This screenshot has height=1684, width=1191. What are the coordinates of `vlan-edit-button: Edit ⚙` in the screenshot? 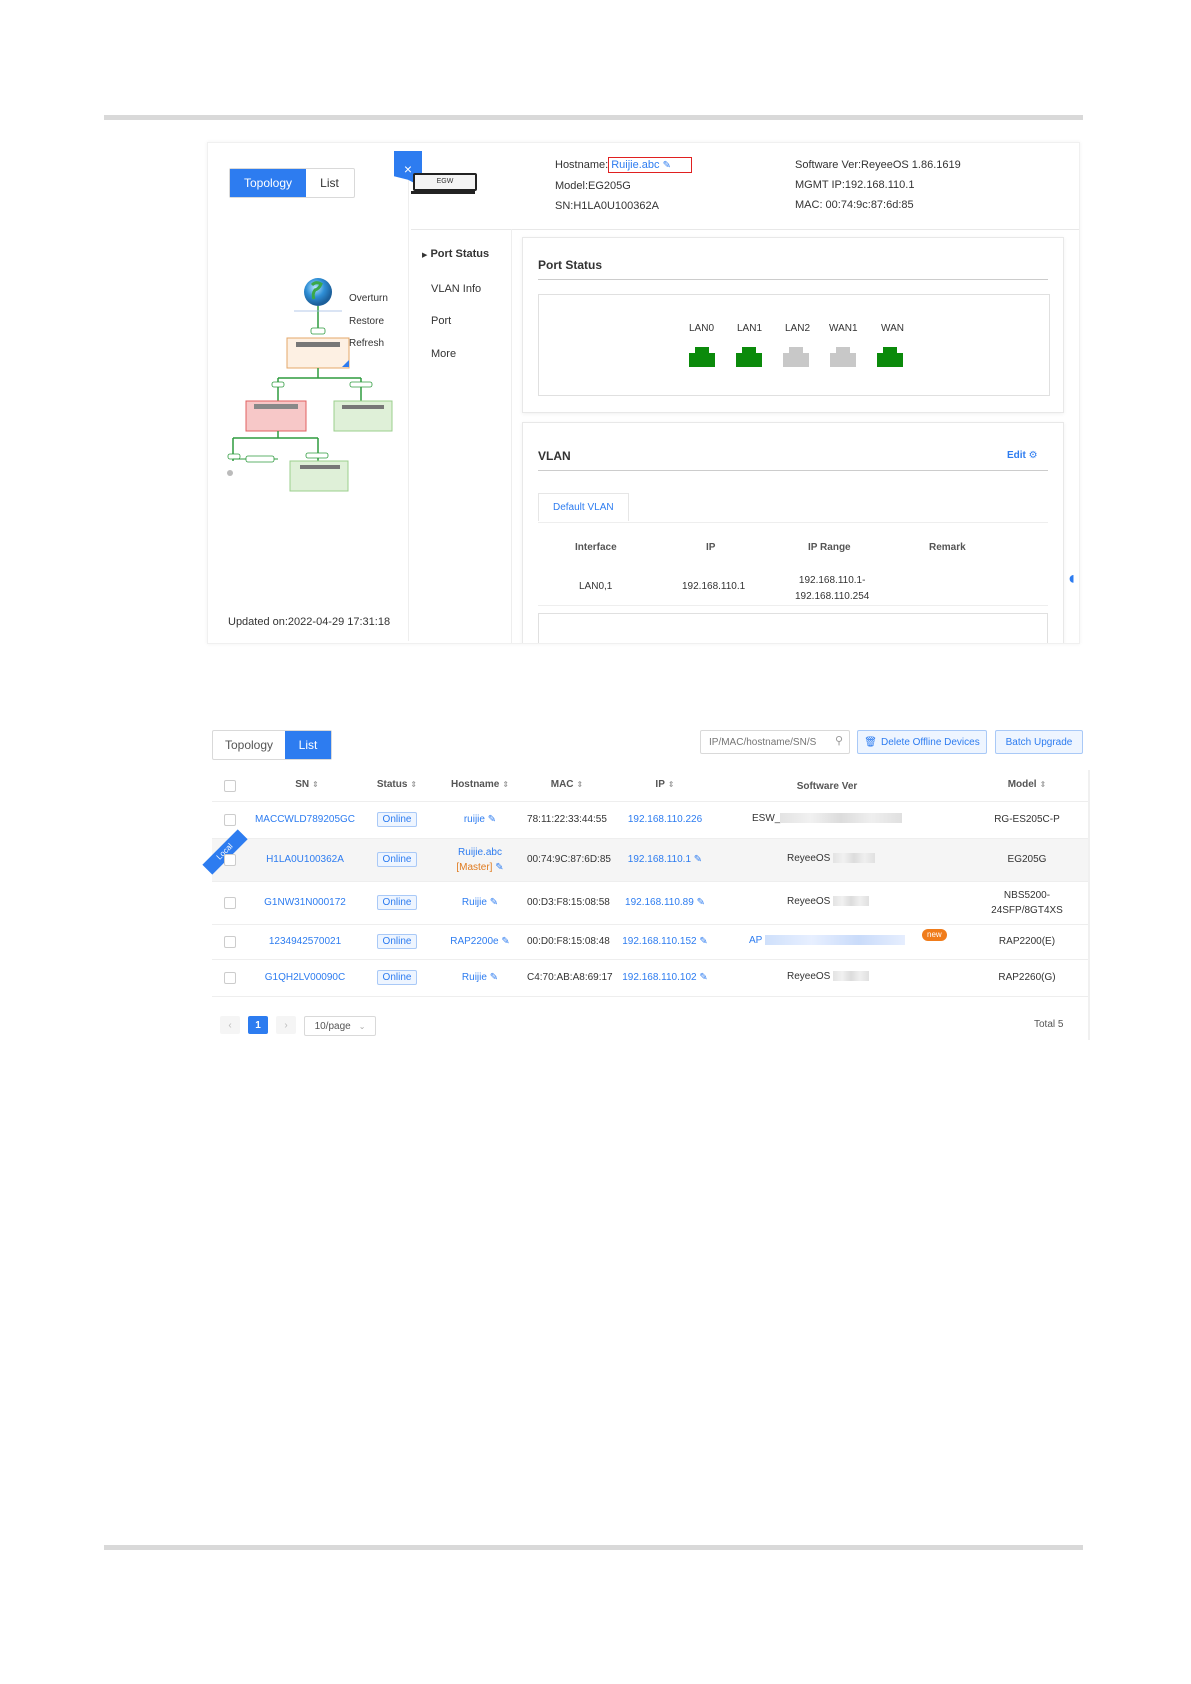 It's located at (1022, 455).